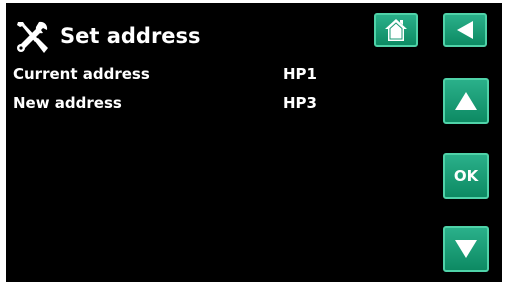 Image resolution: width=510 pixels, height=284 pixels. I want to click on back-button, so click(465, 30).